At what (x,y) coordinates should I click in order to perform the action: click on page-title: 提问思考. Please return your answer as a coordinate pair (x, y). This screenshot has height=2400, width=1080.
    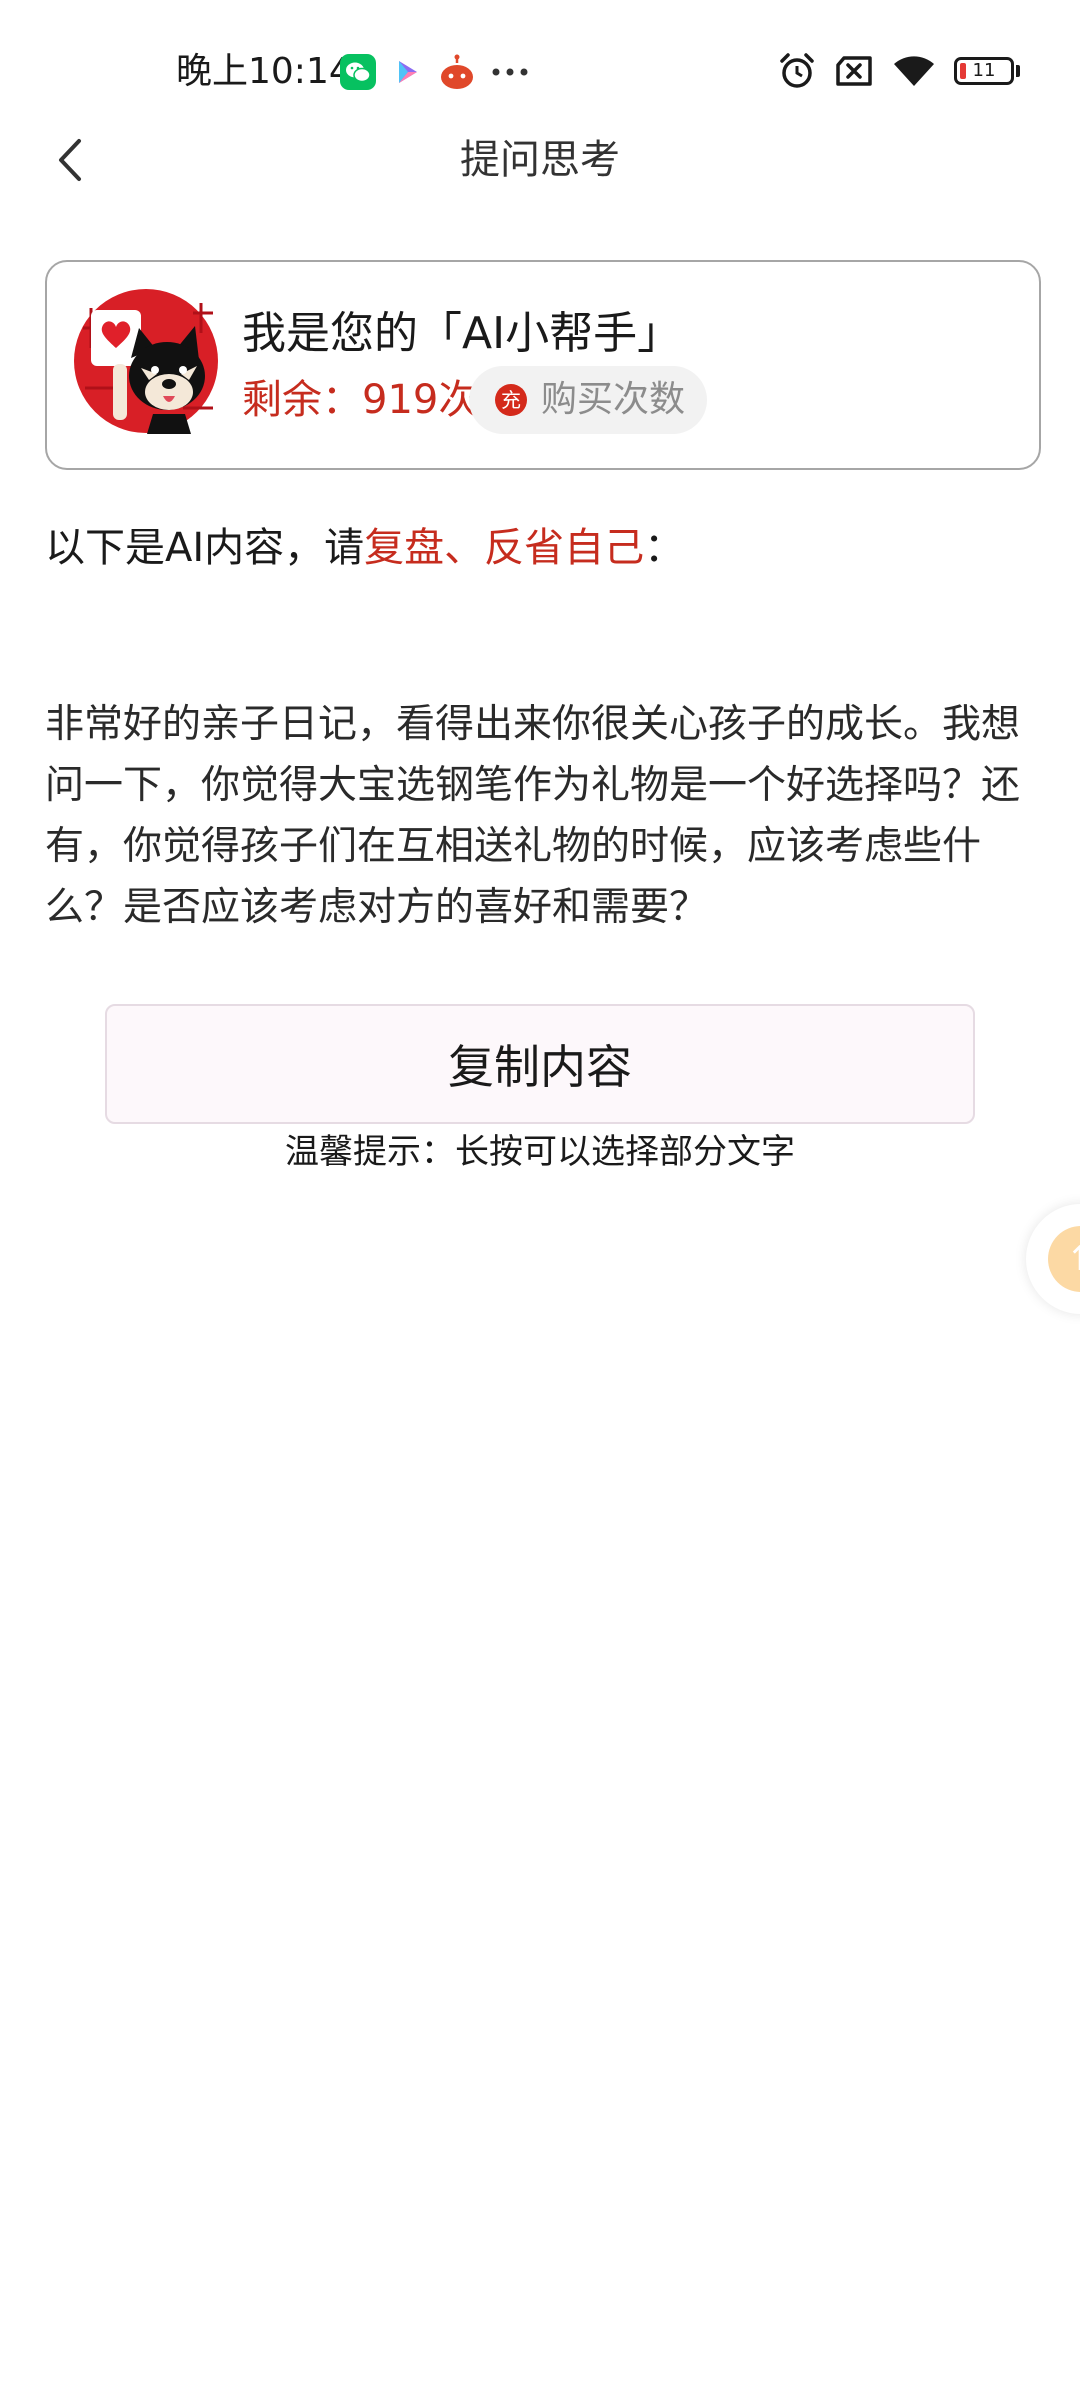
    Looking at the image, I should click on (540, 160).